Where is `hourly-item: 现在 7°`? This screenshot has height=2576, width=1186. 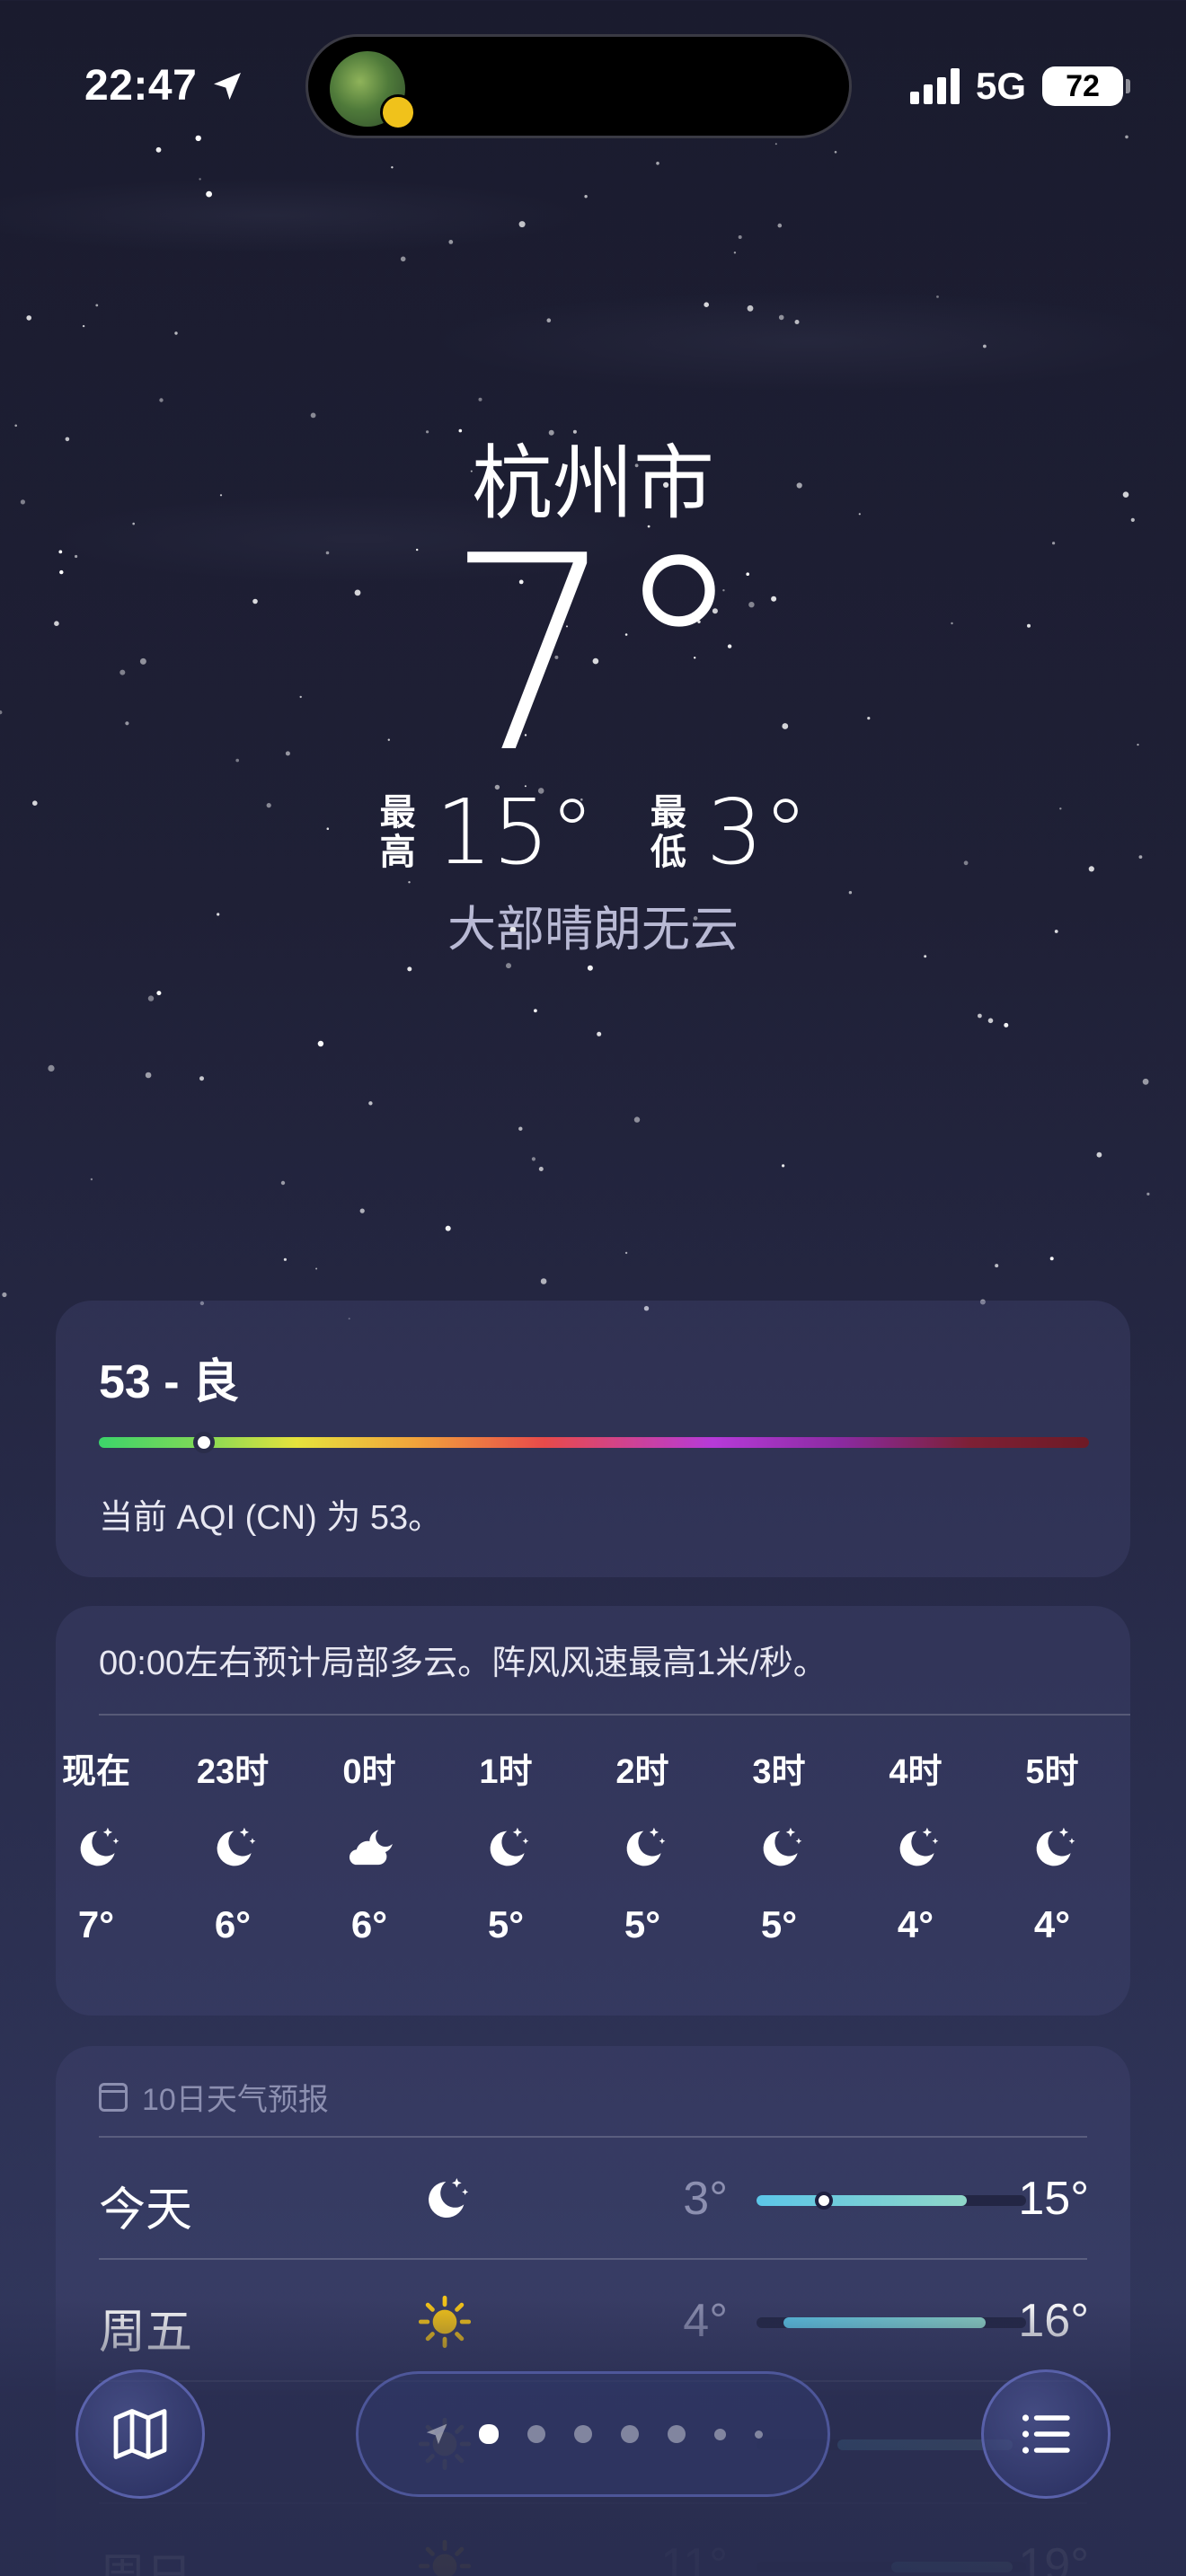 hourly-item: 现在 7° is located at coordinates (110, 1848).